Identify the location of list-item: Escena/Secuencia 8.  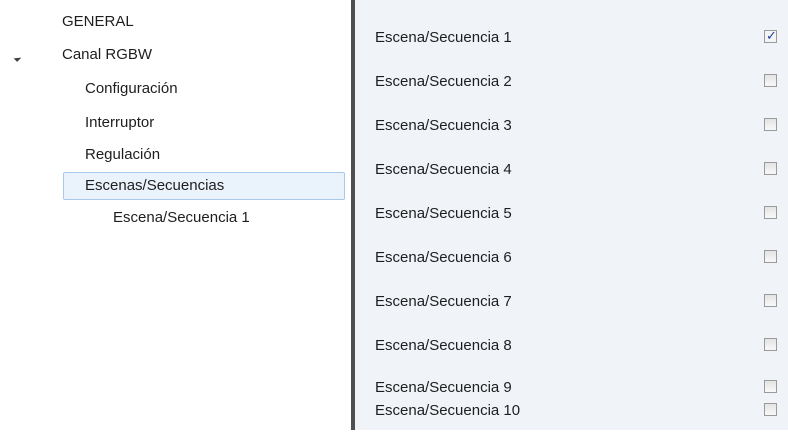
(571, 343).